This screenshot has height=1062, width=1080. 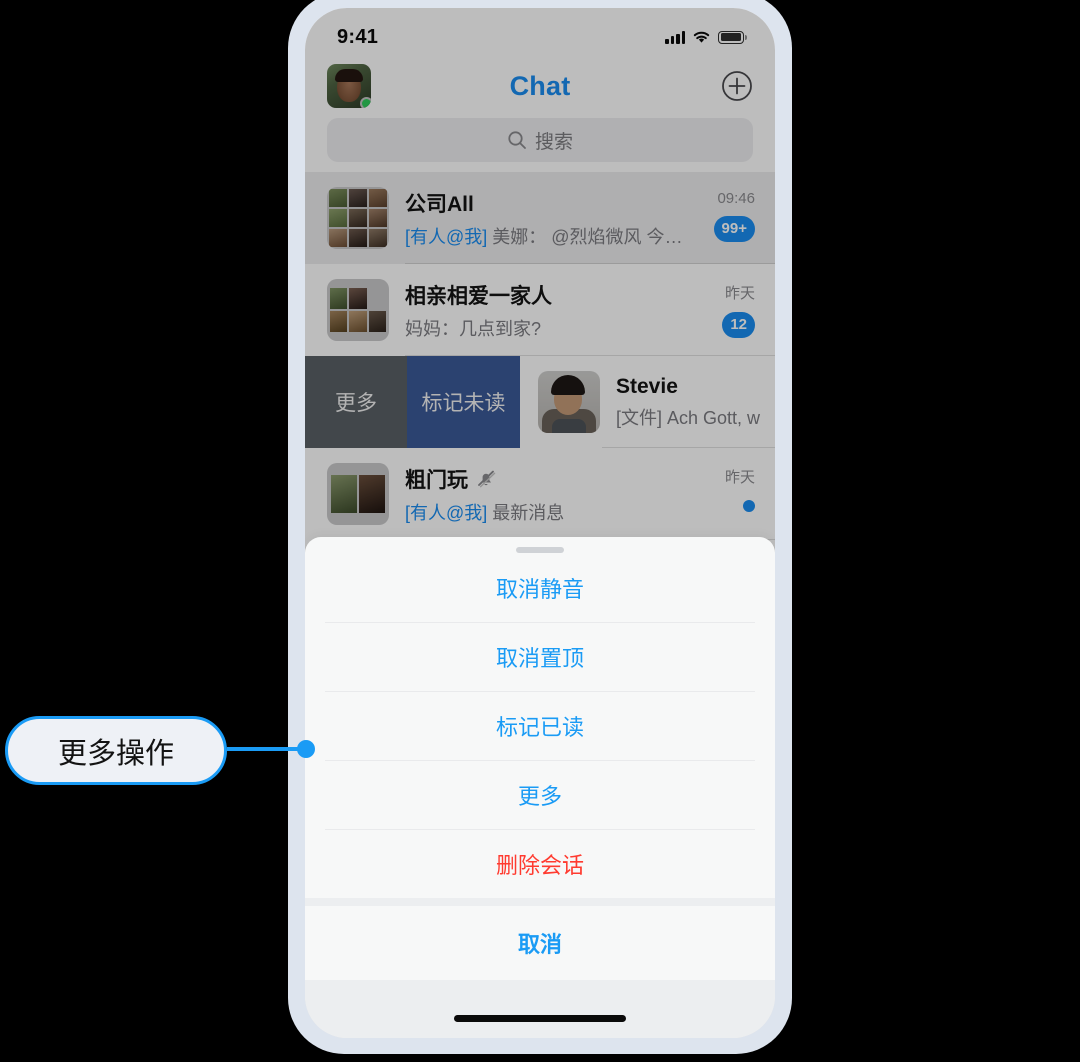 I want to click on chat-row-text: 粗门玩 [有人@我] 最新消息, so click(x=539, y=494).